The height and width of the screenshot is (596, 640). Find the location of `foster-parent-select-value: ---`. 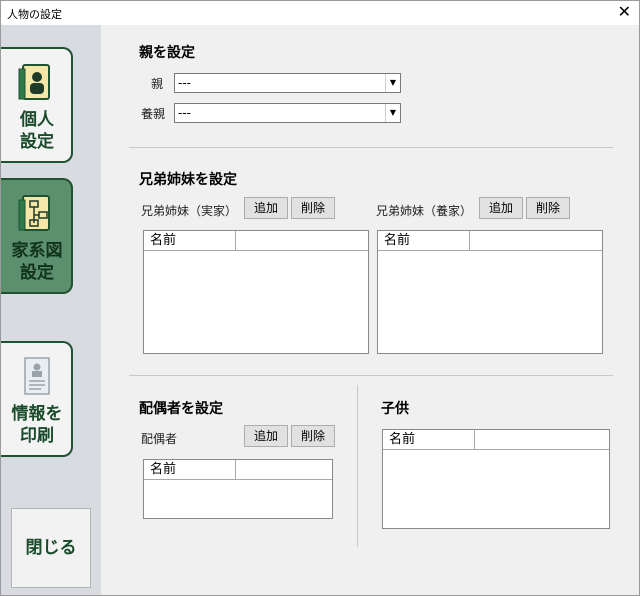

foster-parent-select-value: --- is located at coordinates (184, 113).